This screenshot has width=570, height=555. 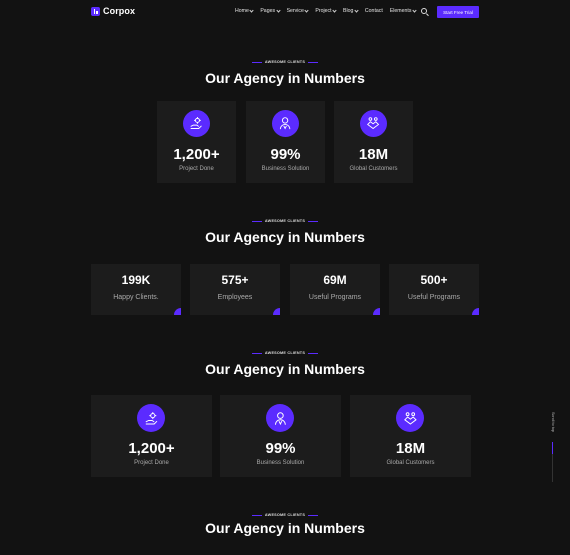 I want to click on nav-service: Service, so click(x=298, y=10).